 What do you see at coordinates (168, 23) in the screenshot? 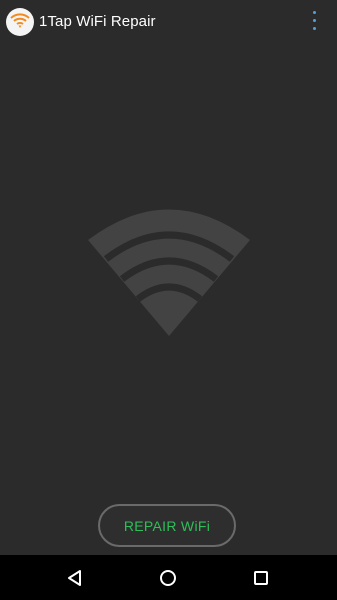
I see `app-bar: 1Tap WiFi Repair` at bounding box center [168, 23].